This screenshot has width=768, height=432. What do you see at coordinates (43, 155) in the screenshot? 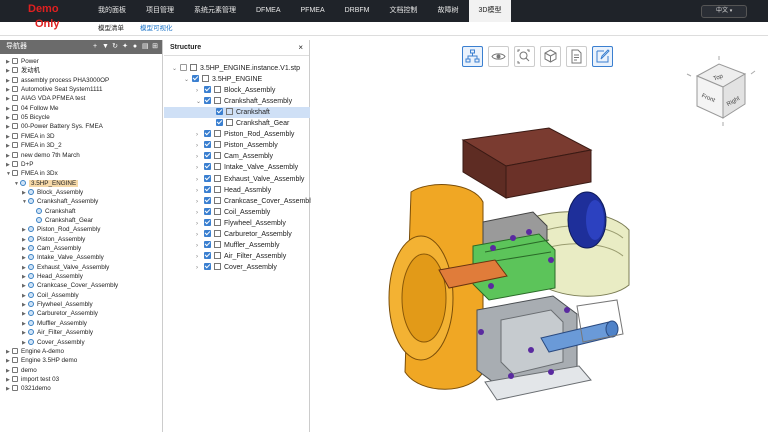
I see `navigator-item: ▶ new demo 7th March` at bounding box center [43, 155].